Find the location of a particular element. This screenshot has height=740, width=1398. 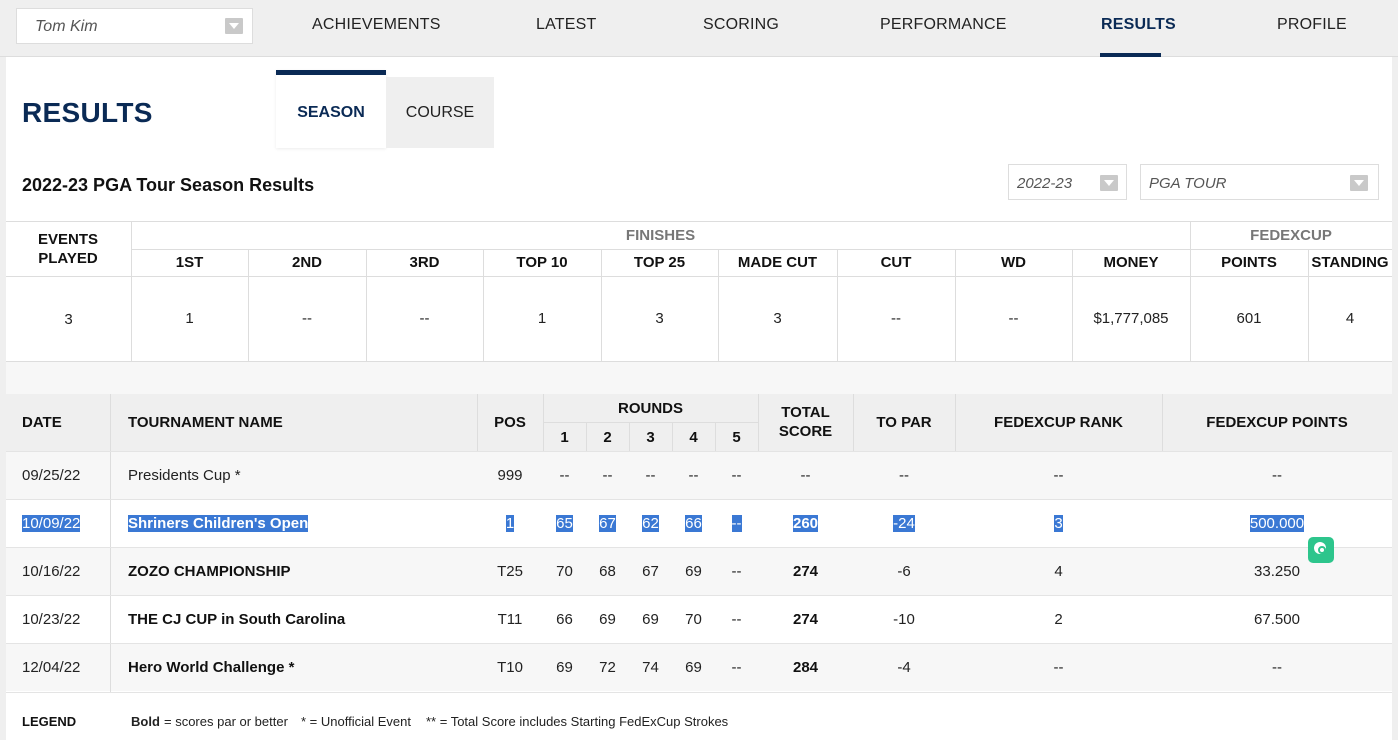

row-r3: 62 is located at coordinates (650, 523).